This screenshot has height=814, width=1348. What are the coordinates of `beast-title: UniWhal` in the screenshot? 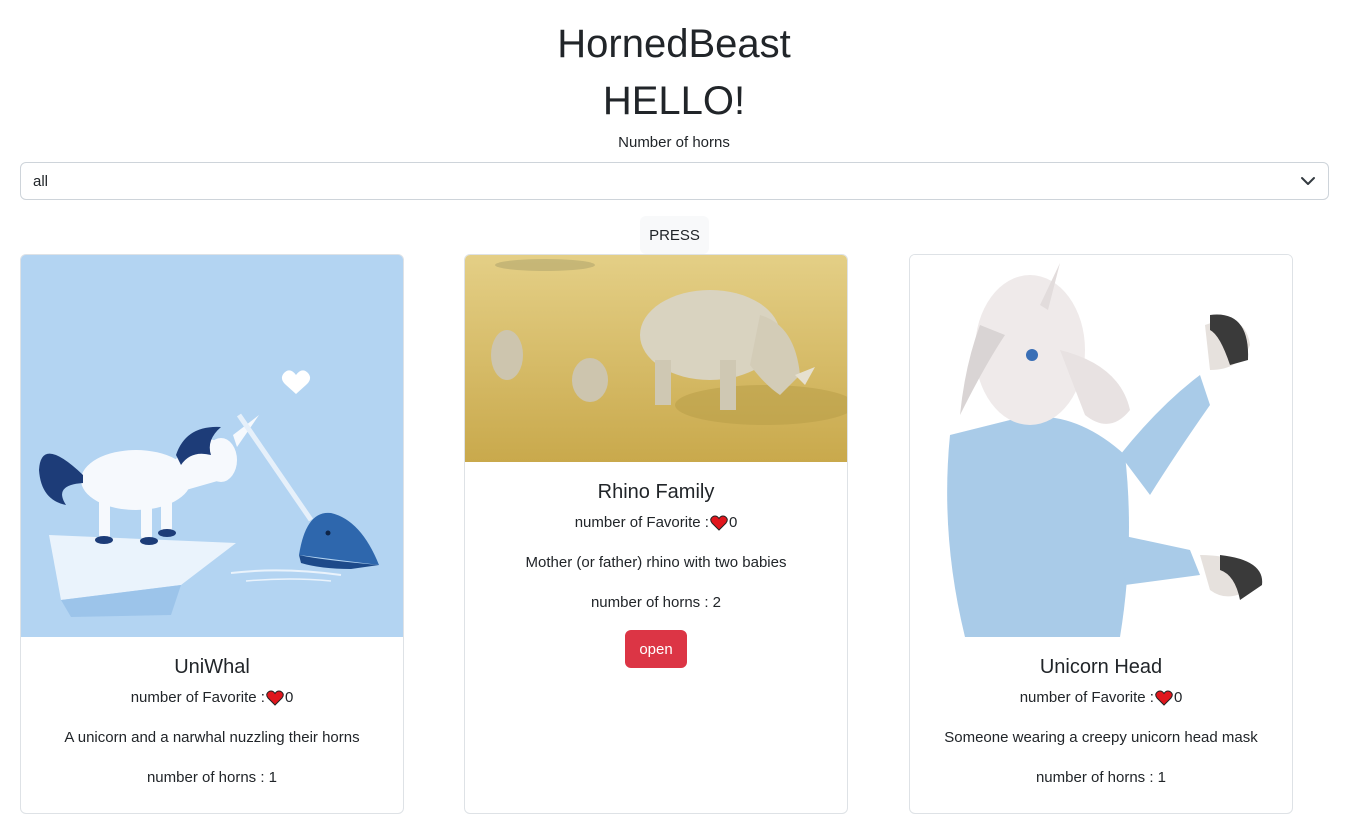 It's located at (212, 667).